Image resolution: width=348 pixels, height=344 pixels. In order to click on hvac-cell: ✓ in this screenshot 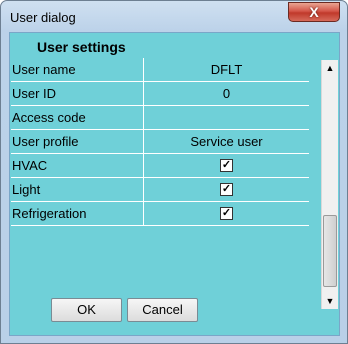, I will do `click(226, 165)`.